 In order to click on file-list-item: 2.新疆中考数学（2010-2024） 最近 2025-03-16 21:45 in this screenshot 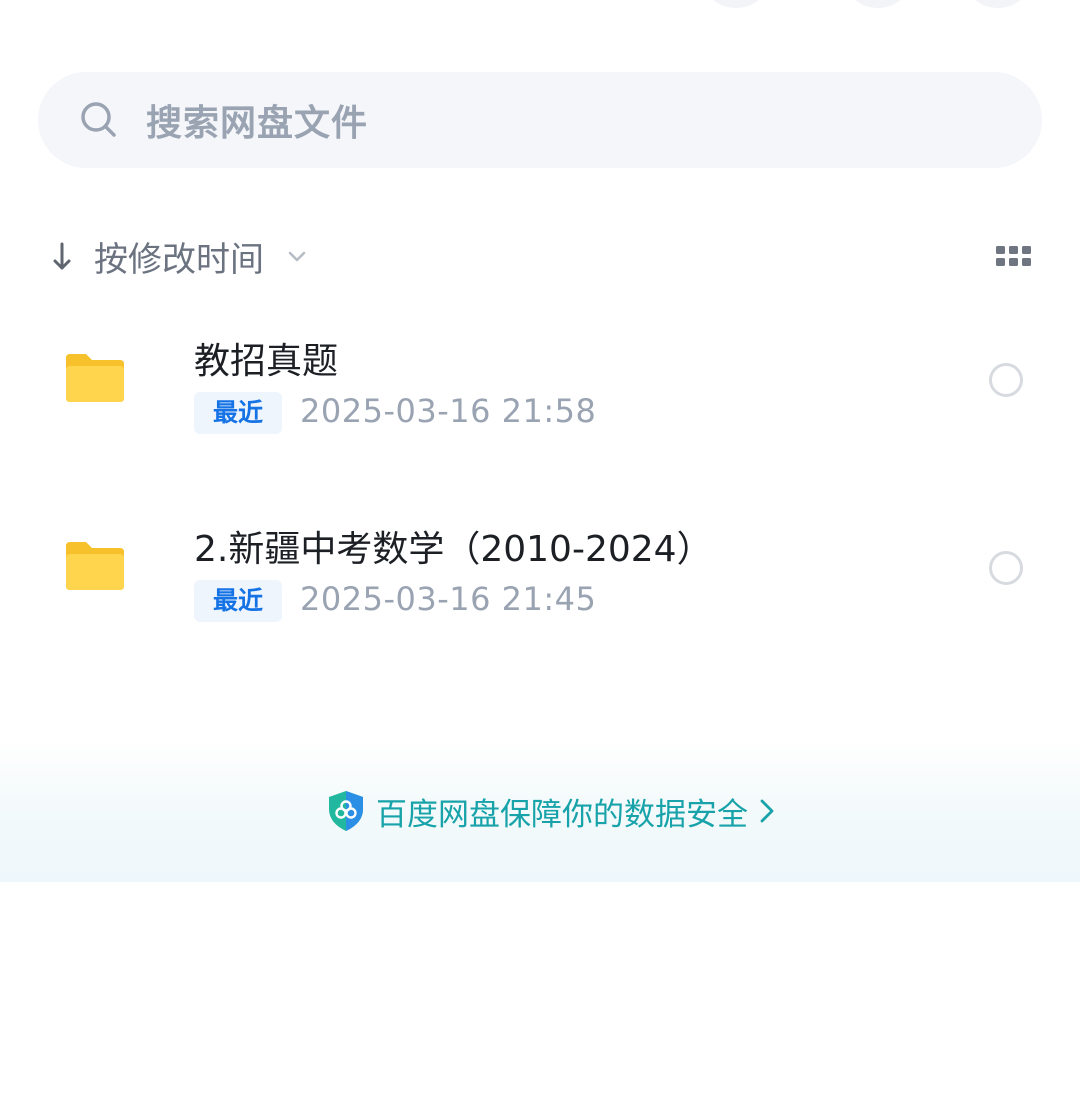, I will do `click(540, 581)`.